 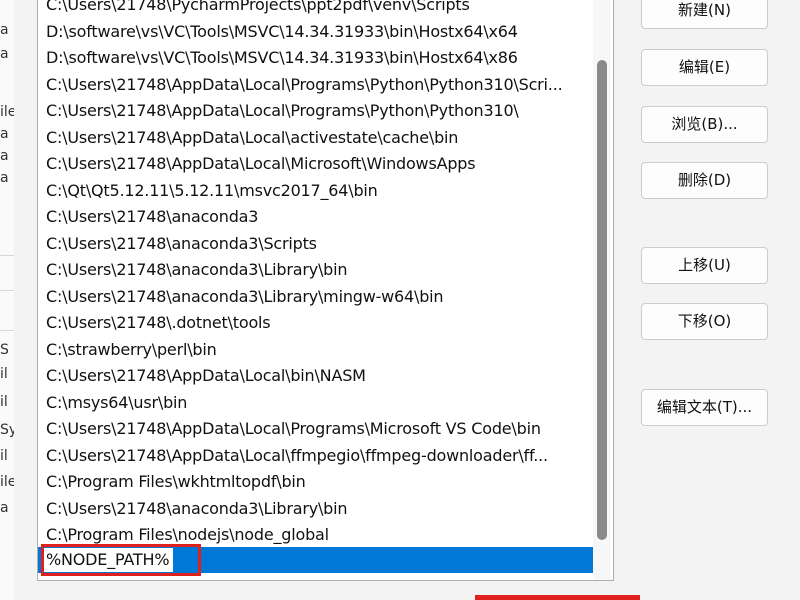 I want to click on background-window-edge: a a ile a a a S il il Sy il ile a, so click(x=8, y=300).